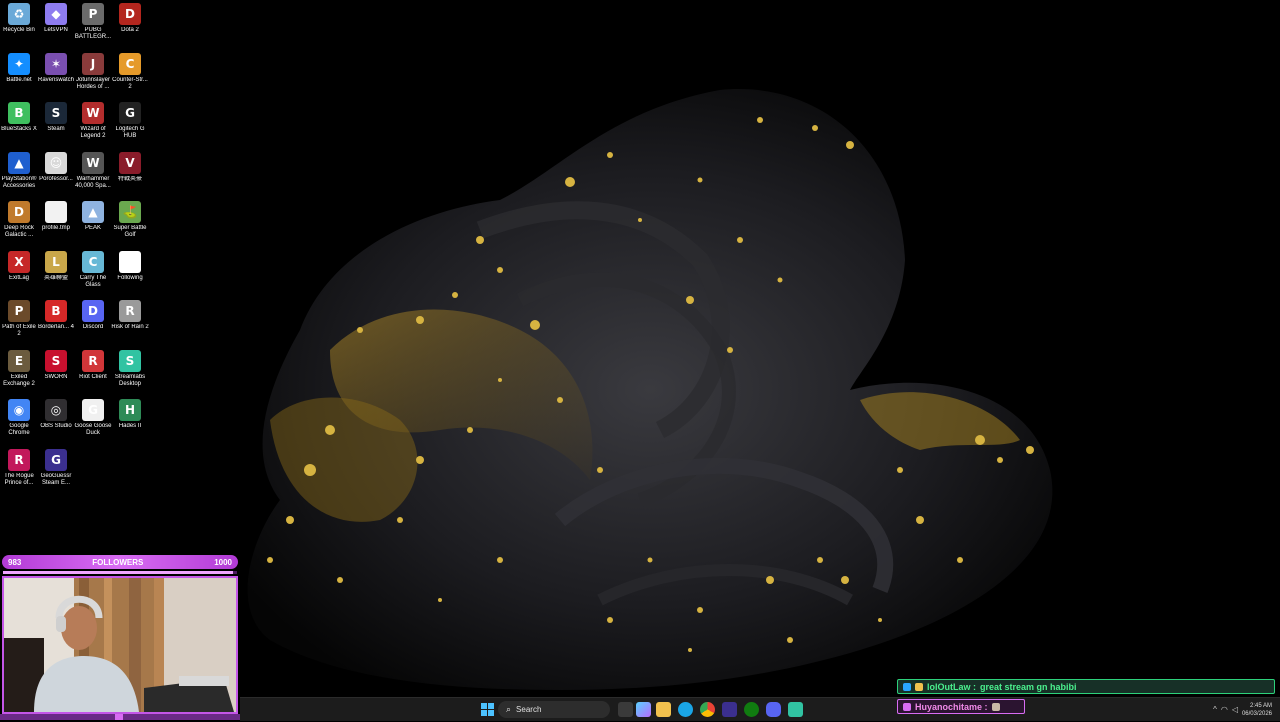  What do you see at coordinates (19, 173) in the screenshot?
I see `desktop-icon-ps-accessories: ▲ PlayStation® Accessories` at bounding box center [19, 173].